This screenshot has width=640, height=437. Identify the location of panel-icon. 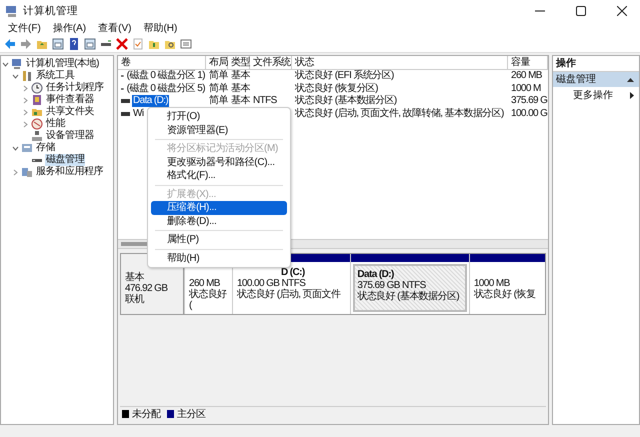
(57, 44).